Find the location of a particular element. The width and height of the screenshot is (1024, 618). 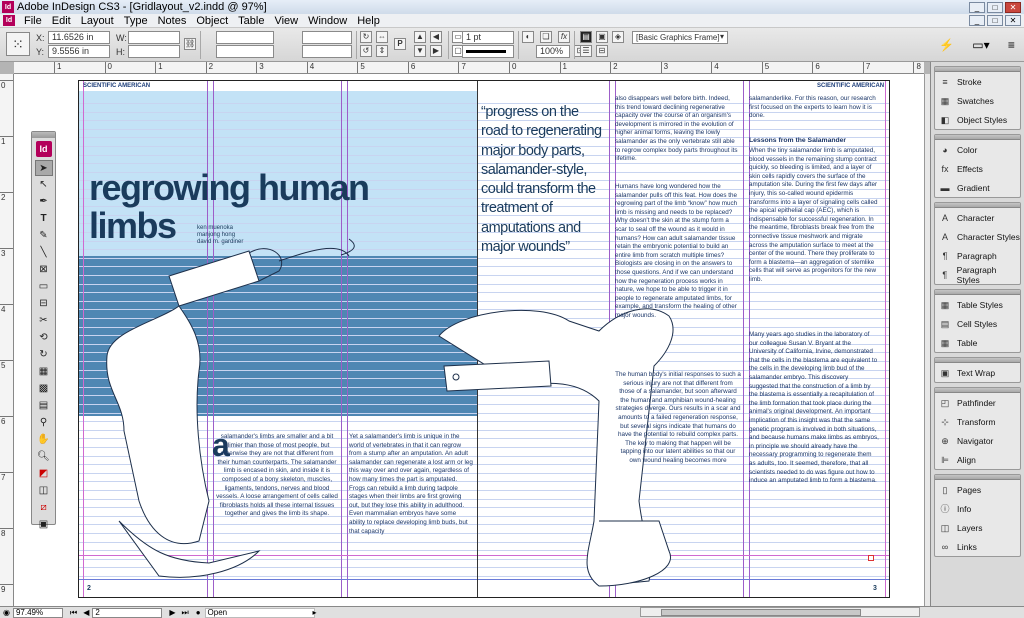

menu-file: File is located at coordinates (33, 21).